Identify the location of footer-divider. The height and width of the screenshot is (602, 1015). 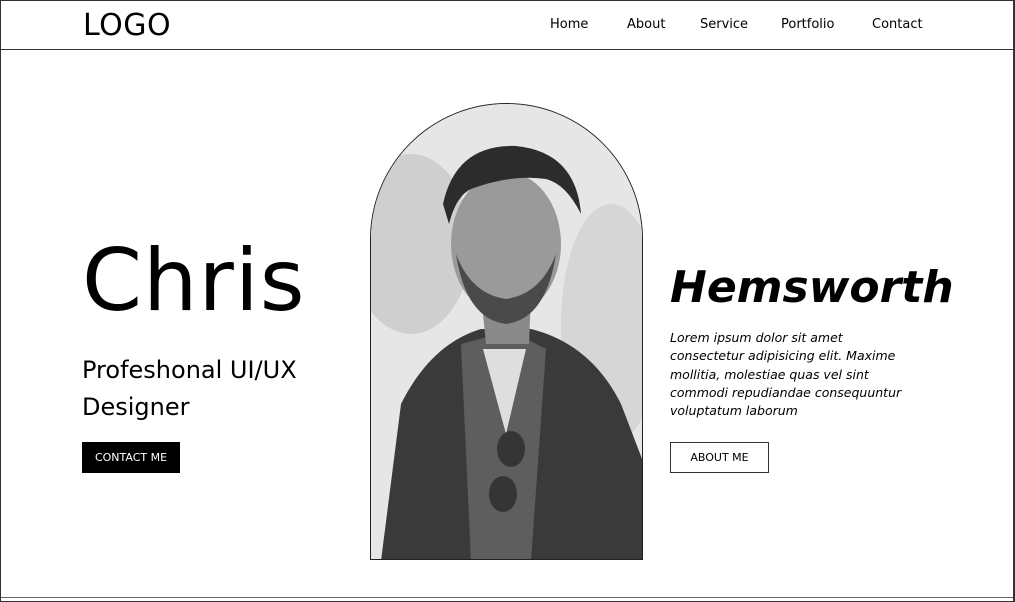
(507, 597).